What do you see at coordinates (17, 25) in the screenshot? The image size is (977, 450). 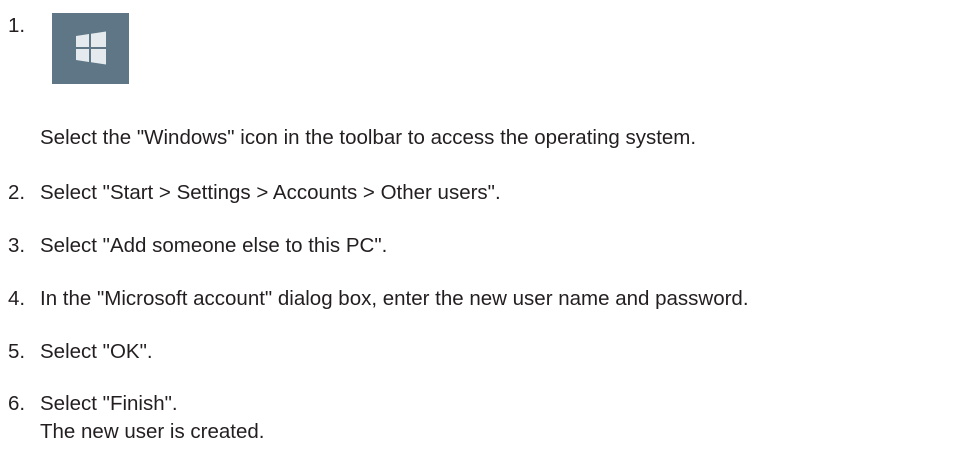 I see `step-1-number: 1.` at bounding box center [17, 25].